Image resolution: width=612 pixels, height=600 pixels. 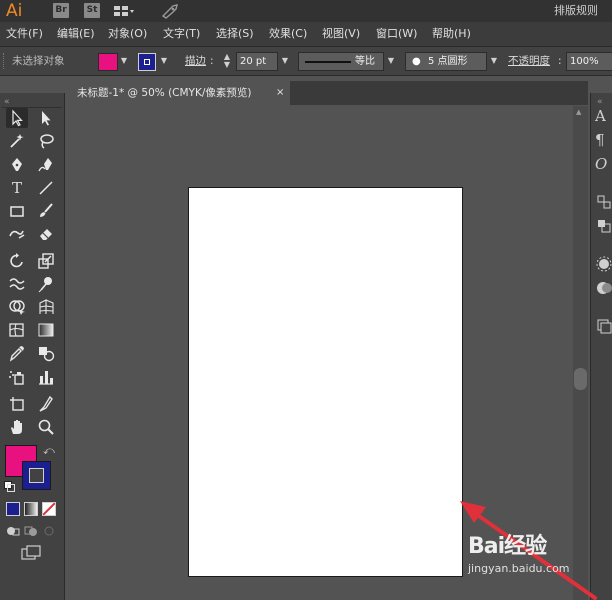 What do you see at coordinates (212, 61) in the screenshot?
I see `stroke-colon: :` at bounding box center [212, 61].